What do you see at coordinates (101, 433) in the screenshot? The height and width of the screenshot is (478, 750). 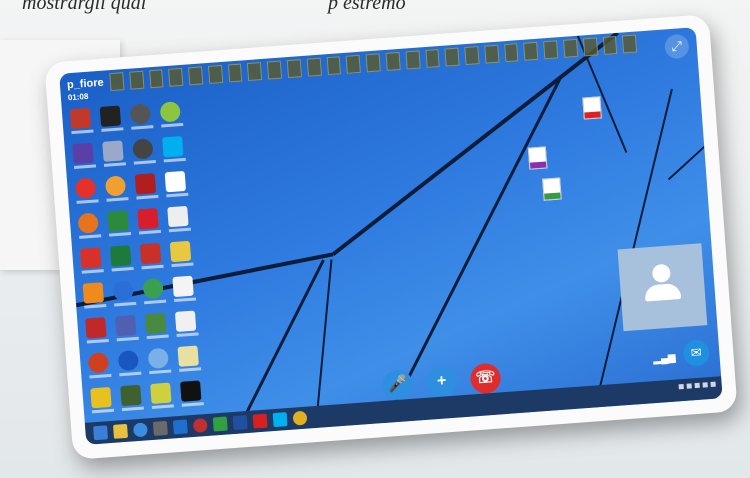 I see `start-button` at bounding box center [101, 433].